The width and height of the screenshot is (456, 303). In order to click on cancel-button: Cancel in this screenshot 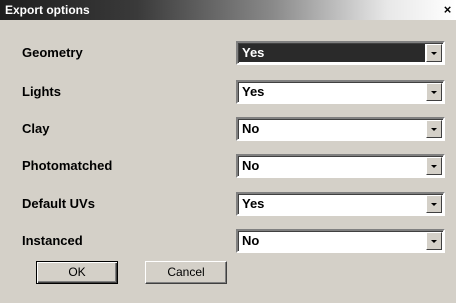, I will do `click(186, 272)`.